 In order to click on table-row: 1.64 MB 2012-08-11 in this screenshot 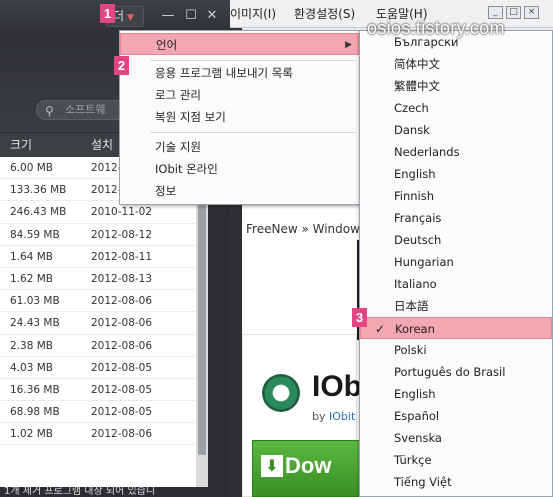, I will do `click(98, 257)`.